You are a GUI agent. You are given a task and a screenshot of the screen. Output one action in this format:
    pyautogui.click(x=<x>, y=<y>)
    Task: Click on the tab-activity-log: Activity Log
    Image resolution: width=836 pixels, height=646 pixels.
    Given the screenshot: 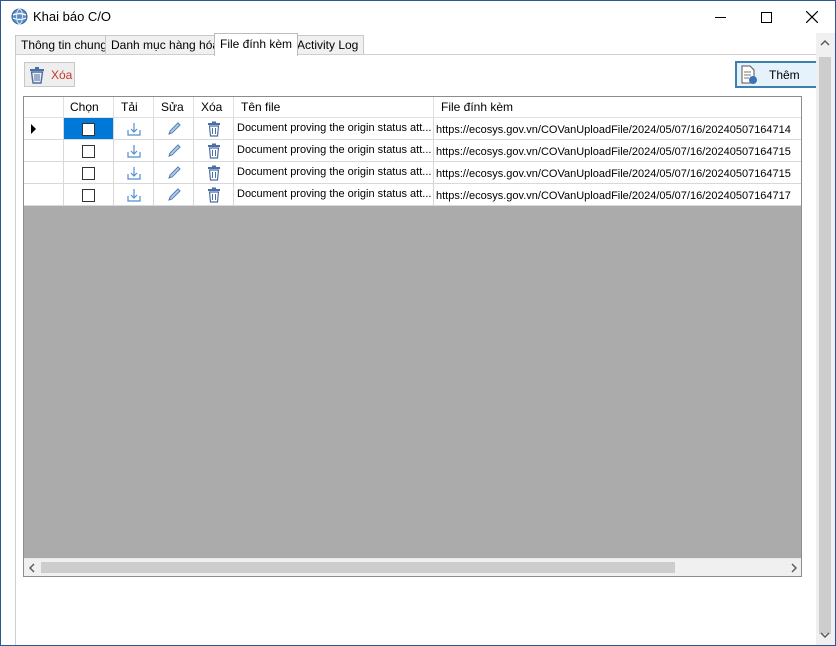 What is the action you would take?
    pyautogui.click(x=328, y=45)
    